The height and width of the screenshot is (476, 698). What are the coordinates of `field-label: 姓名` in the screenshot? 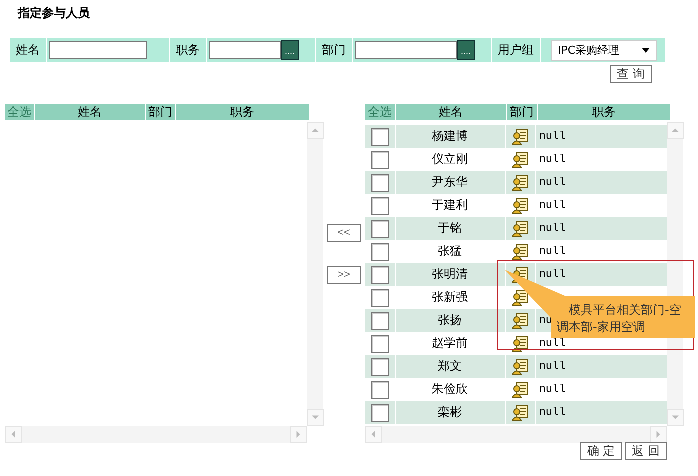 It's located at (28, 50).